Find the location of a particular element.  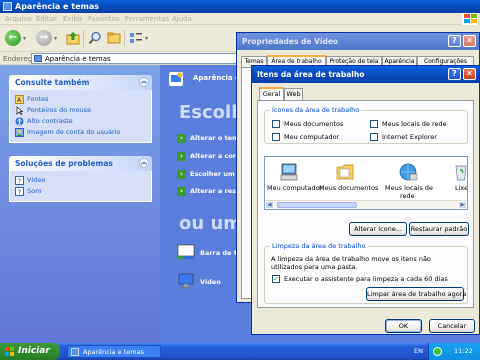

network-places-icon is located at coordinates (408, 172).